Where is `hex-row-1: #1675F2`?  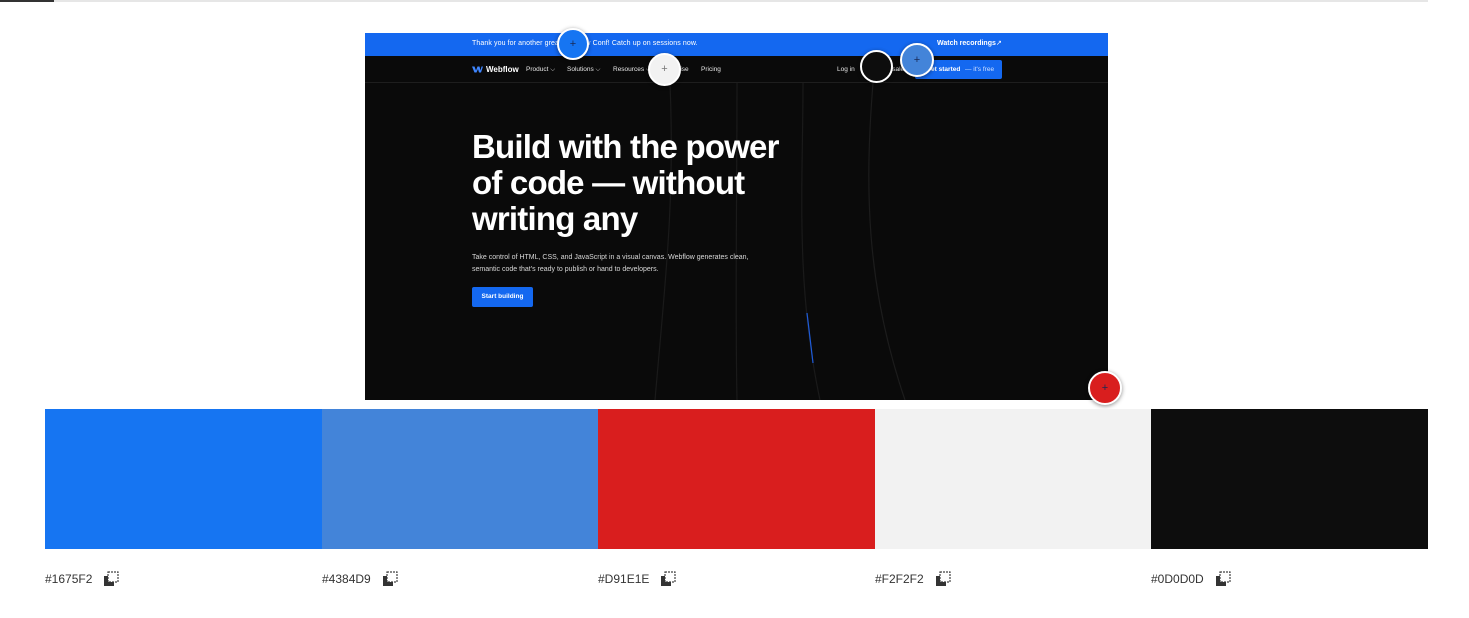
hex-row-1: #1675F2 is located at coordinates (82, 579).